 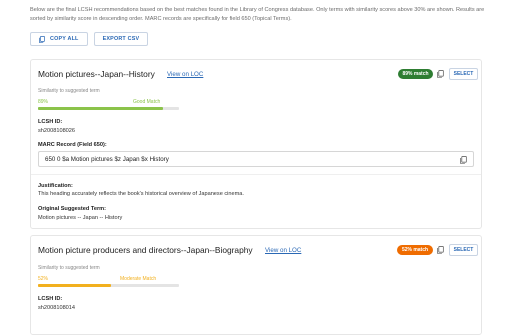 I want to click on copy-all-button: COPY ALL, so click(x=59, y=39).